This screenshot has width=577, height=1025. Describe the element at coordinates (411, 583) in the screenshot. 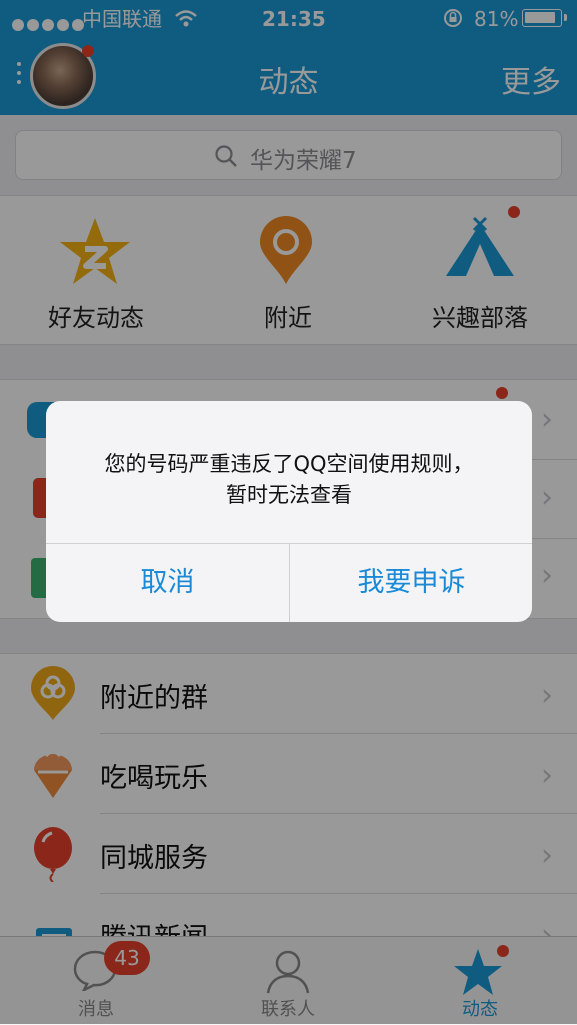

I see `appeal-button: 我要申诉` at that location.